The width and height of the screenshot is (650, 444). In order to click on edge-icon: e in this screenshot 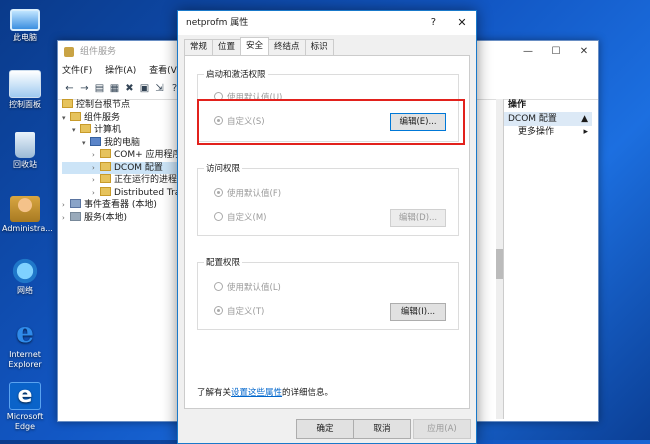, I will do `click(25, 396)`.